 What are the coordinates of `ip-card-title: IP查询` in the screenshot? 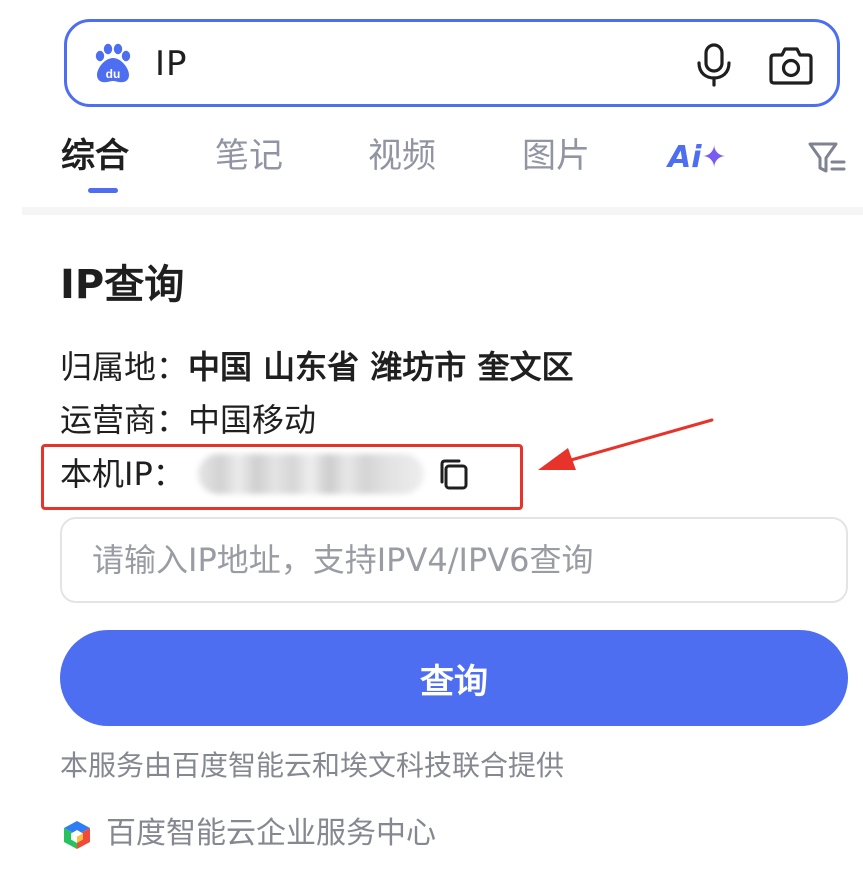 It's located at (122, 285).